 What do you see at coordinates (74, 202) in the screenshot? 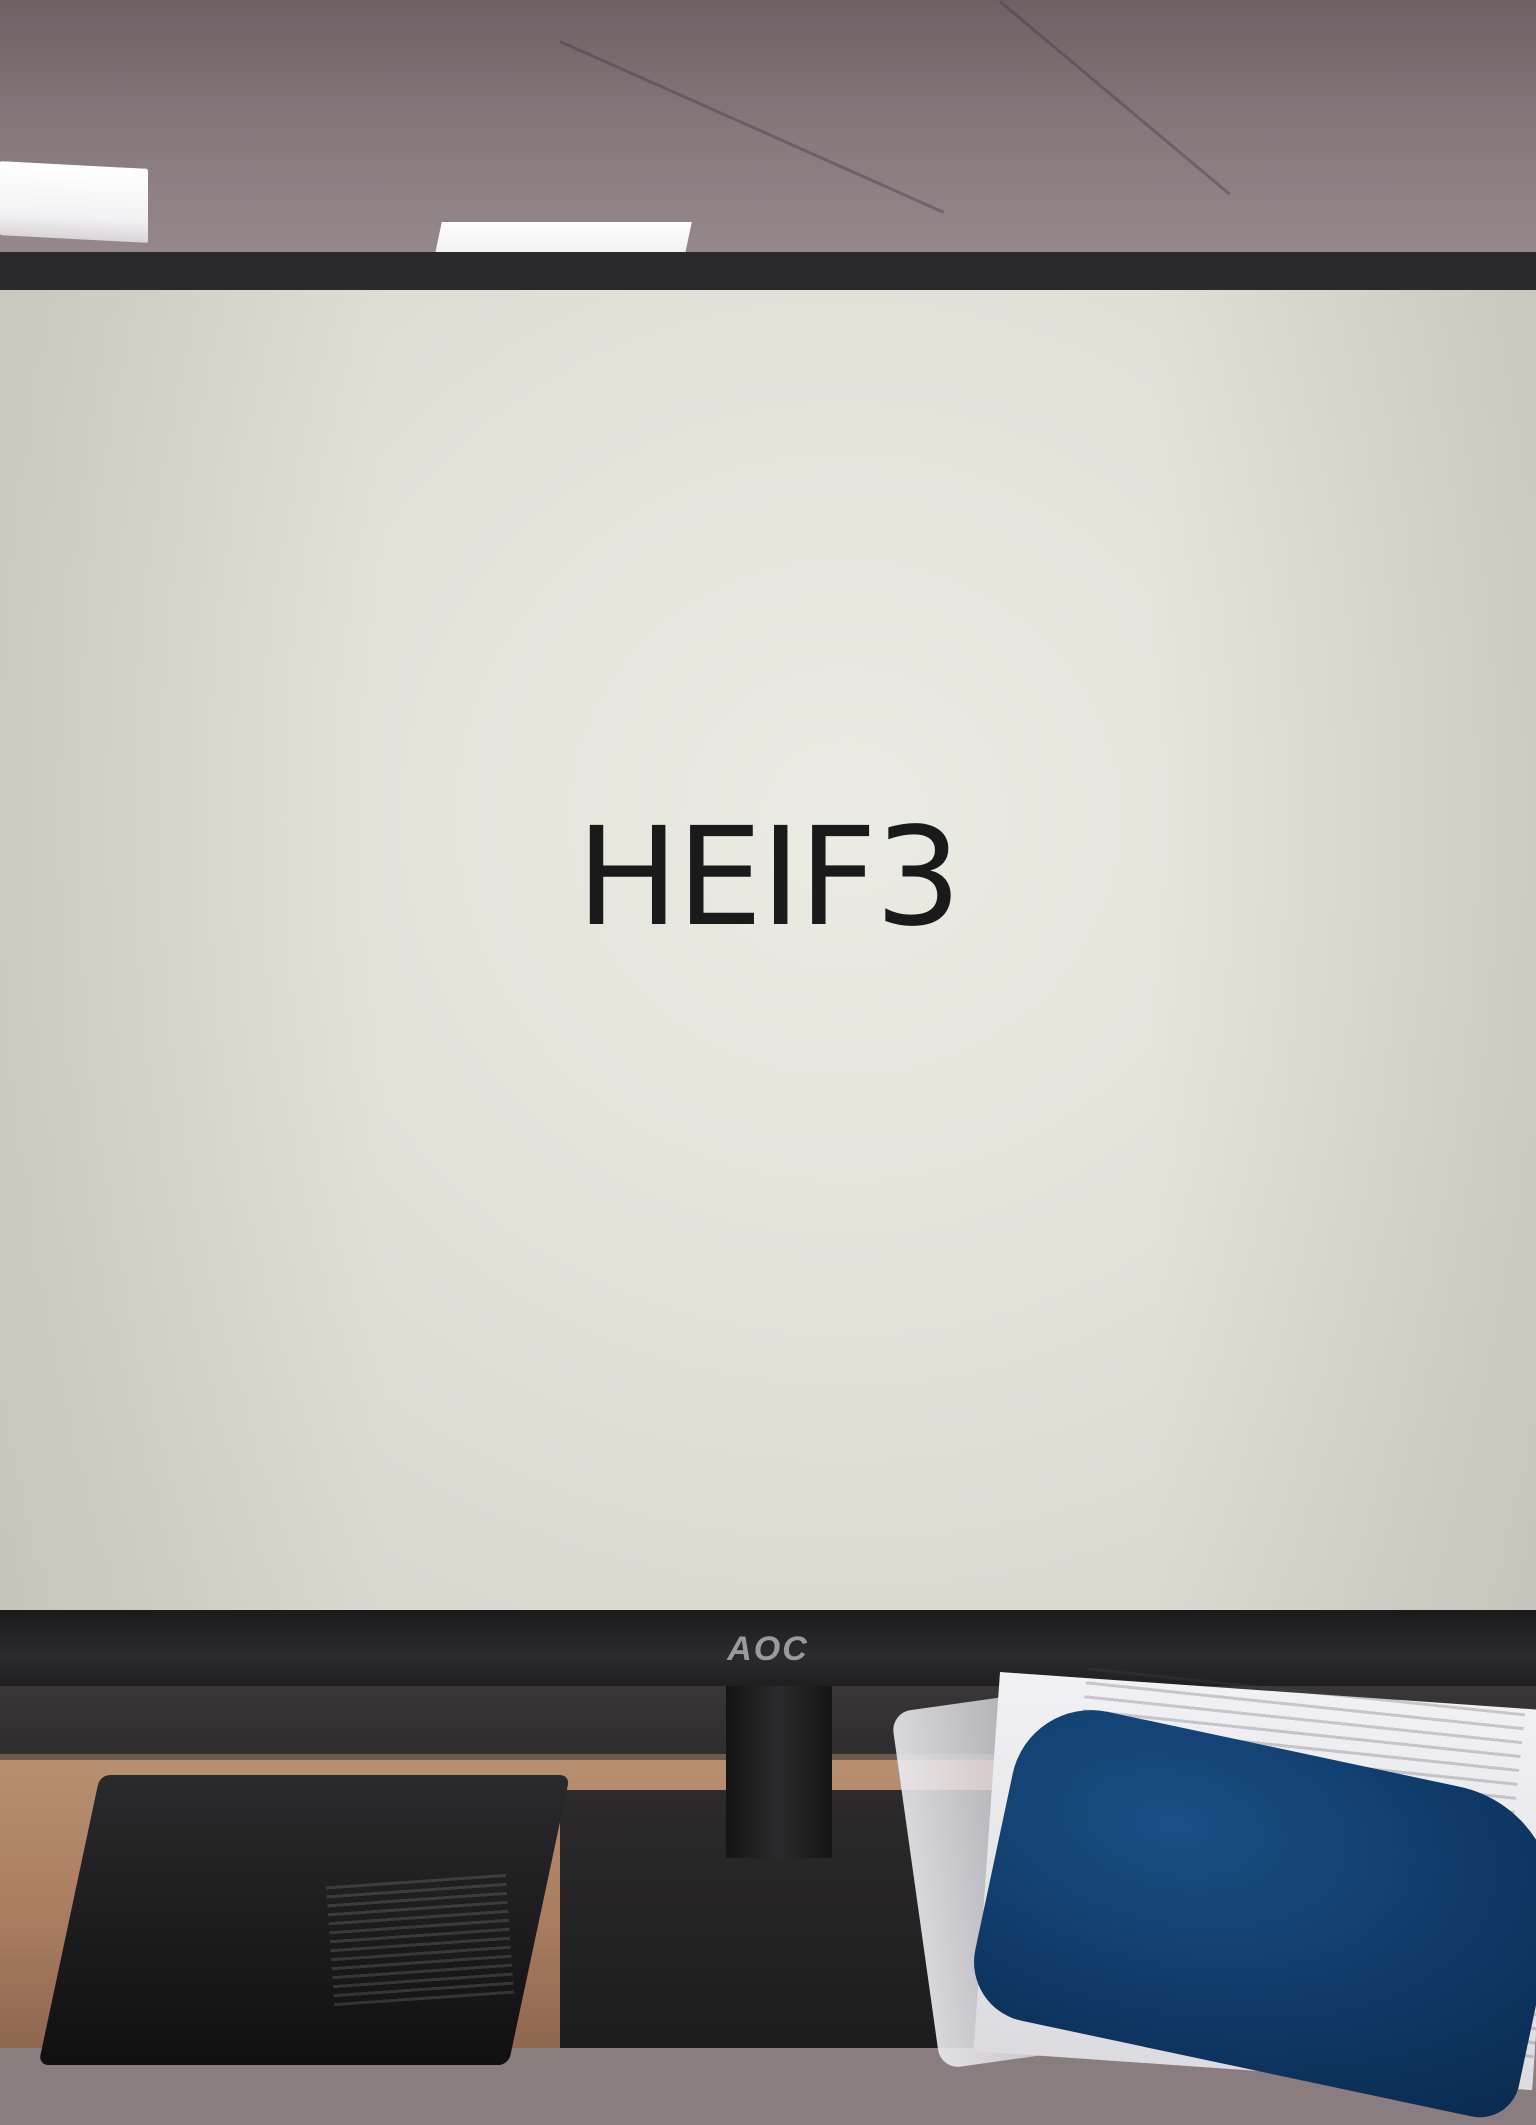
I see `ceiling-light` at bounding box center [74, 202].